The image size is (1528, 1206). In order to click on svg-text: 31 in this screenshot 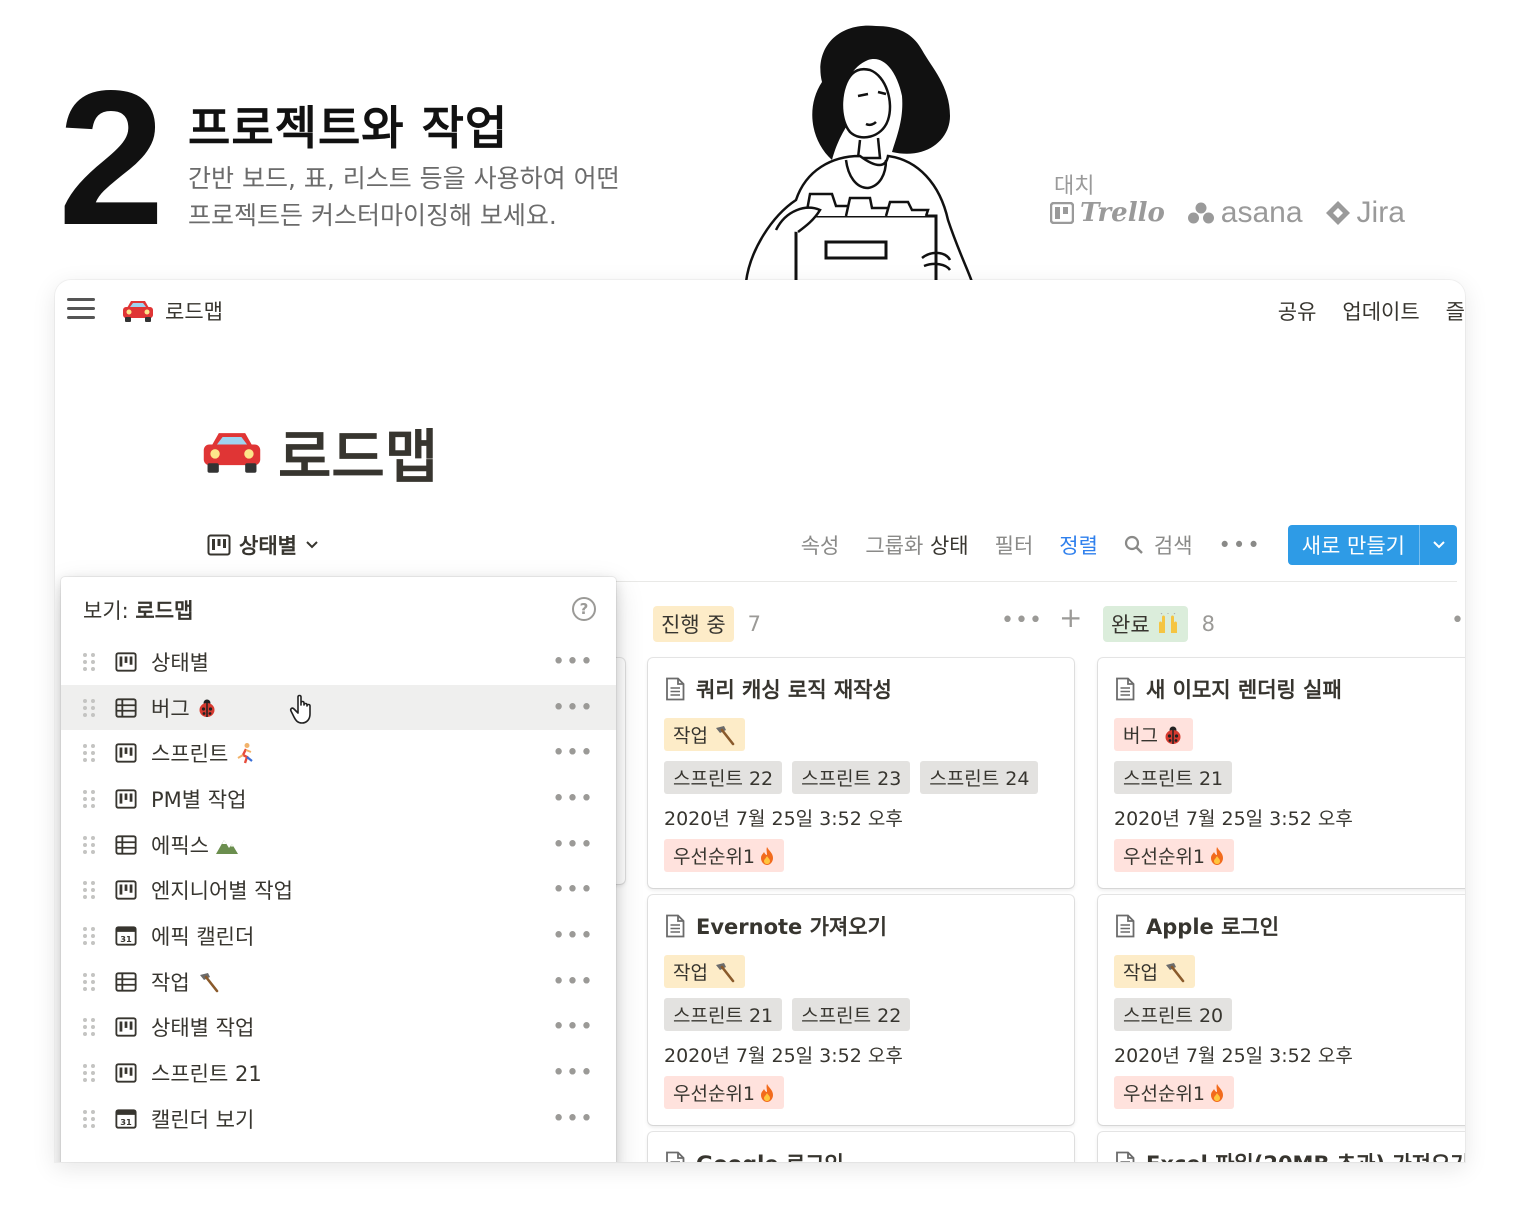, I will do `click(126, 1122)`.